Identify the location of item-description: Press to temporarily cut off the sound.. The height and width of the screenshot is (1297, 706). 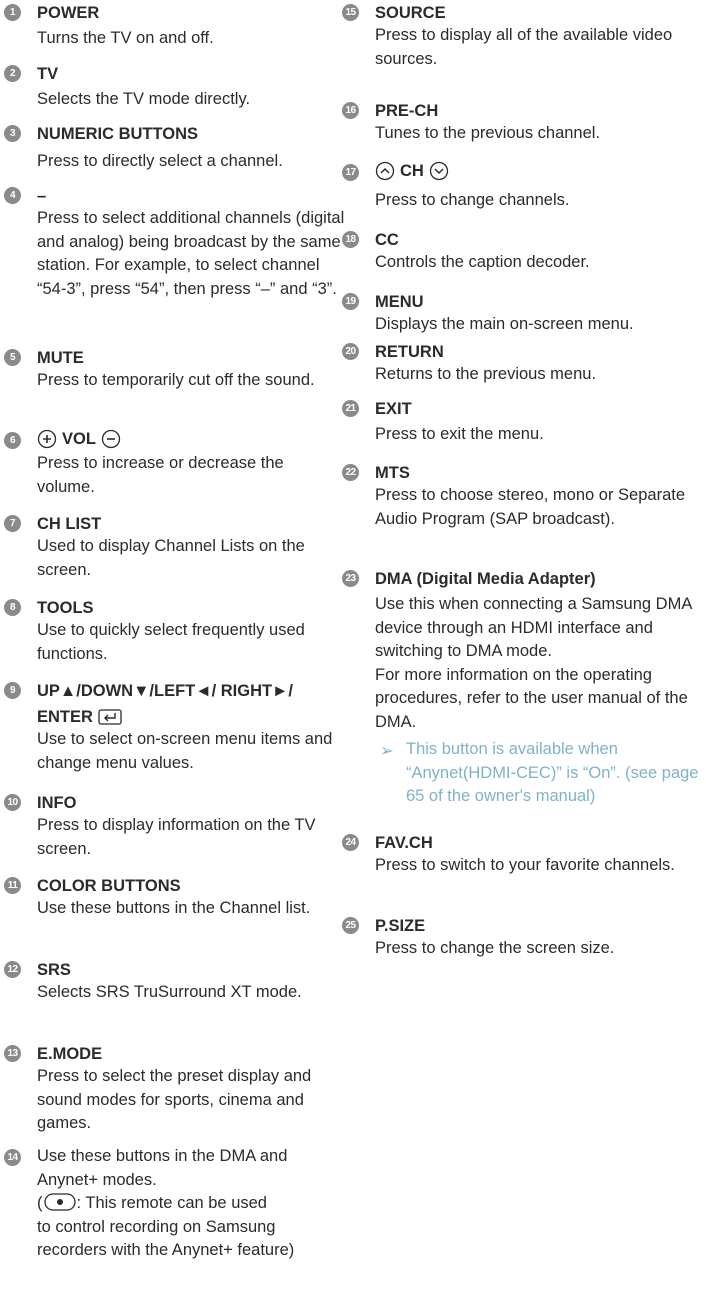
(176, 380).